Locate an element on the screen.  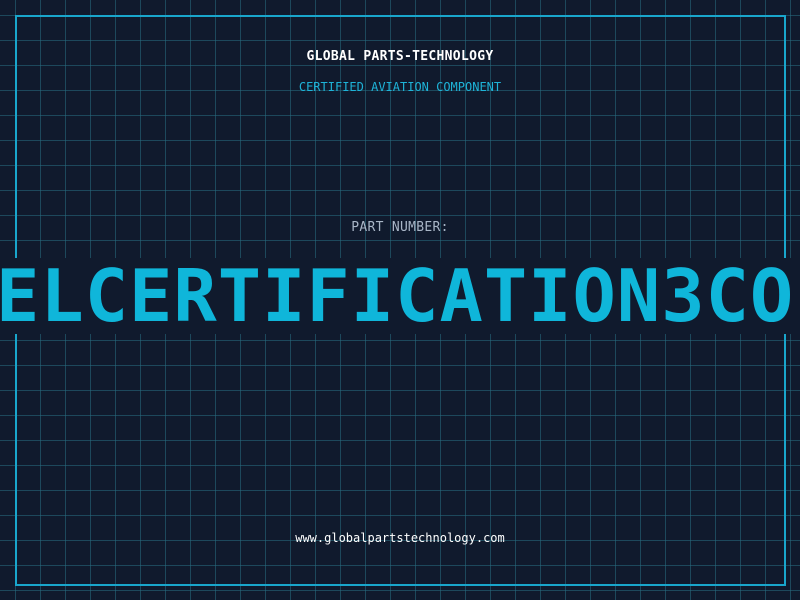
part-number-label: PART NUMBER: is located at coordinates (400, 227).